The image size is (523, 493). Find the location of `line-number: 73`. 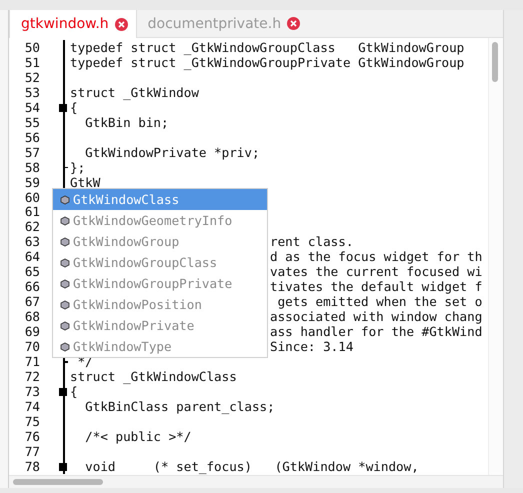

line-number: 73 is located at coordinates (32, 391).